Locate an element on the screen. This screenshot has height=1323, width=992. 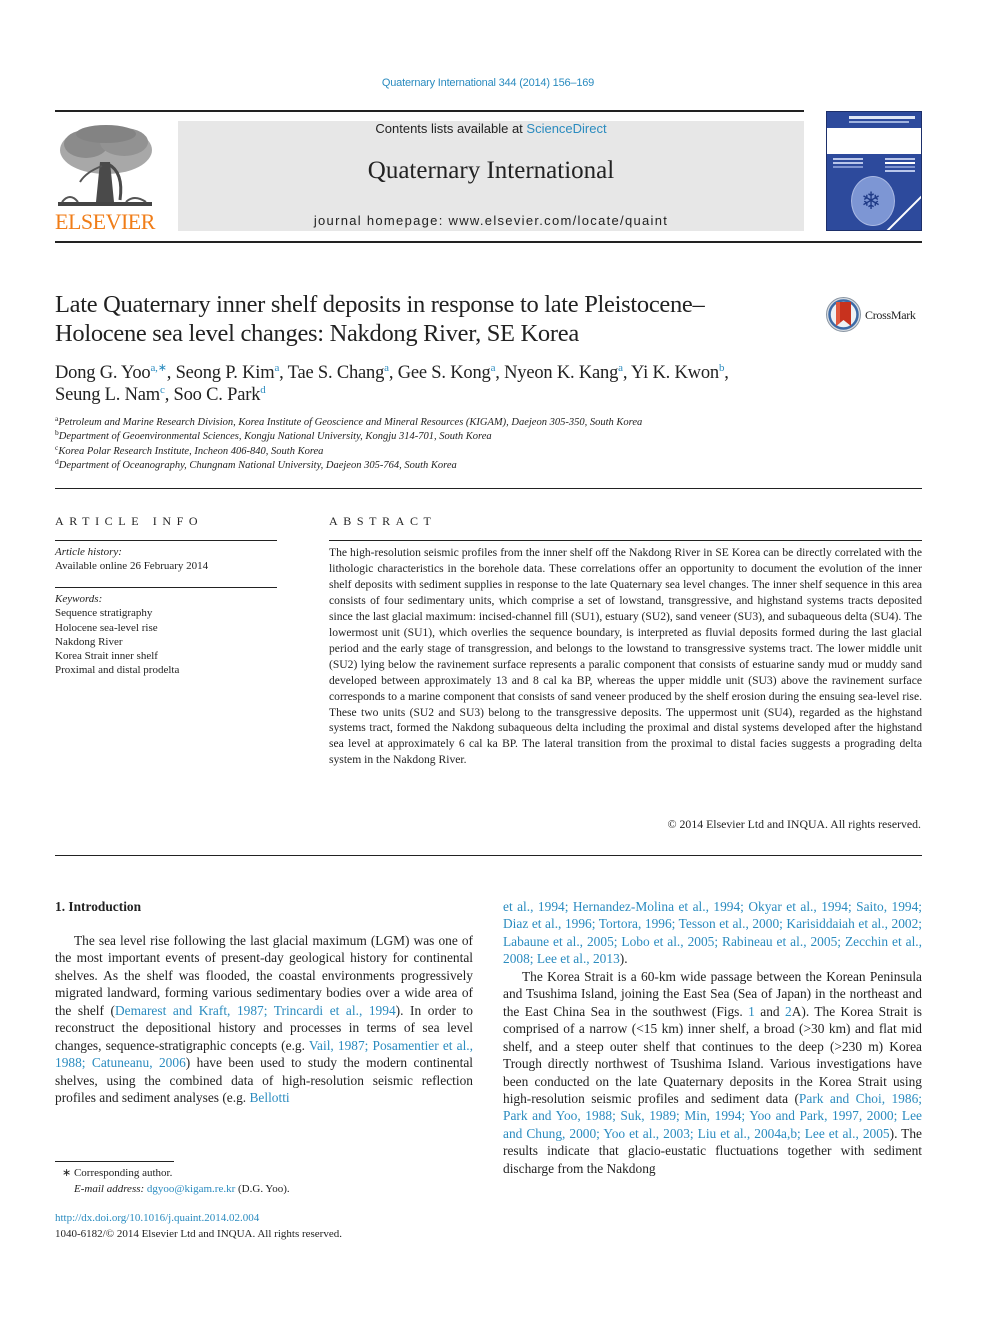
corresponding-author-note: ∗ Corresponding author. is located at coordinates (117, 1173).